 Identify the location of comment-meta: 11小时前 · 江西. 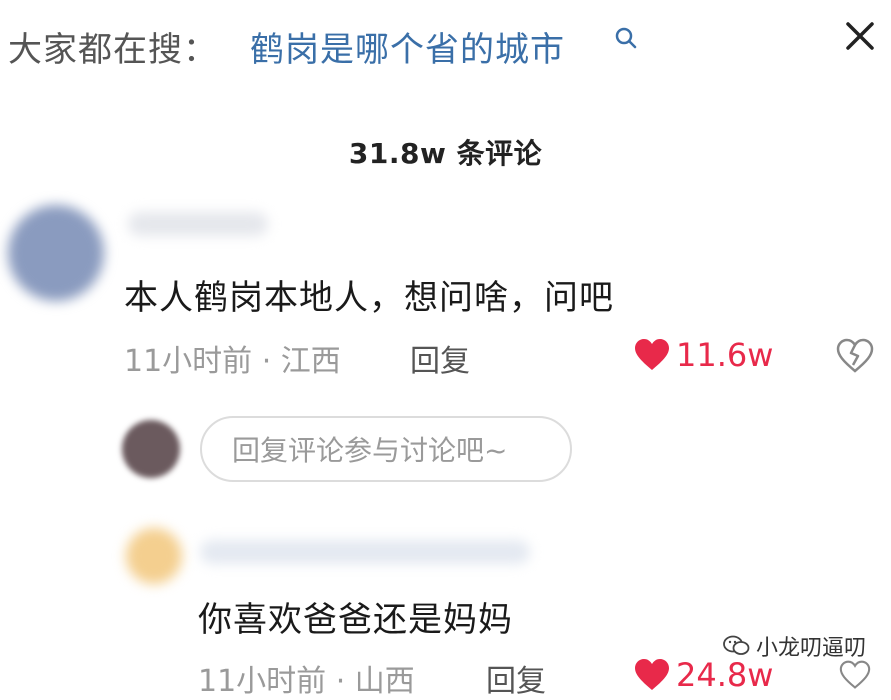
(232, 361).